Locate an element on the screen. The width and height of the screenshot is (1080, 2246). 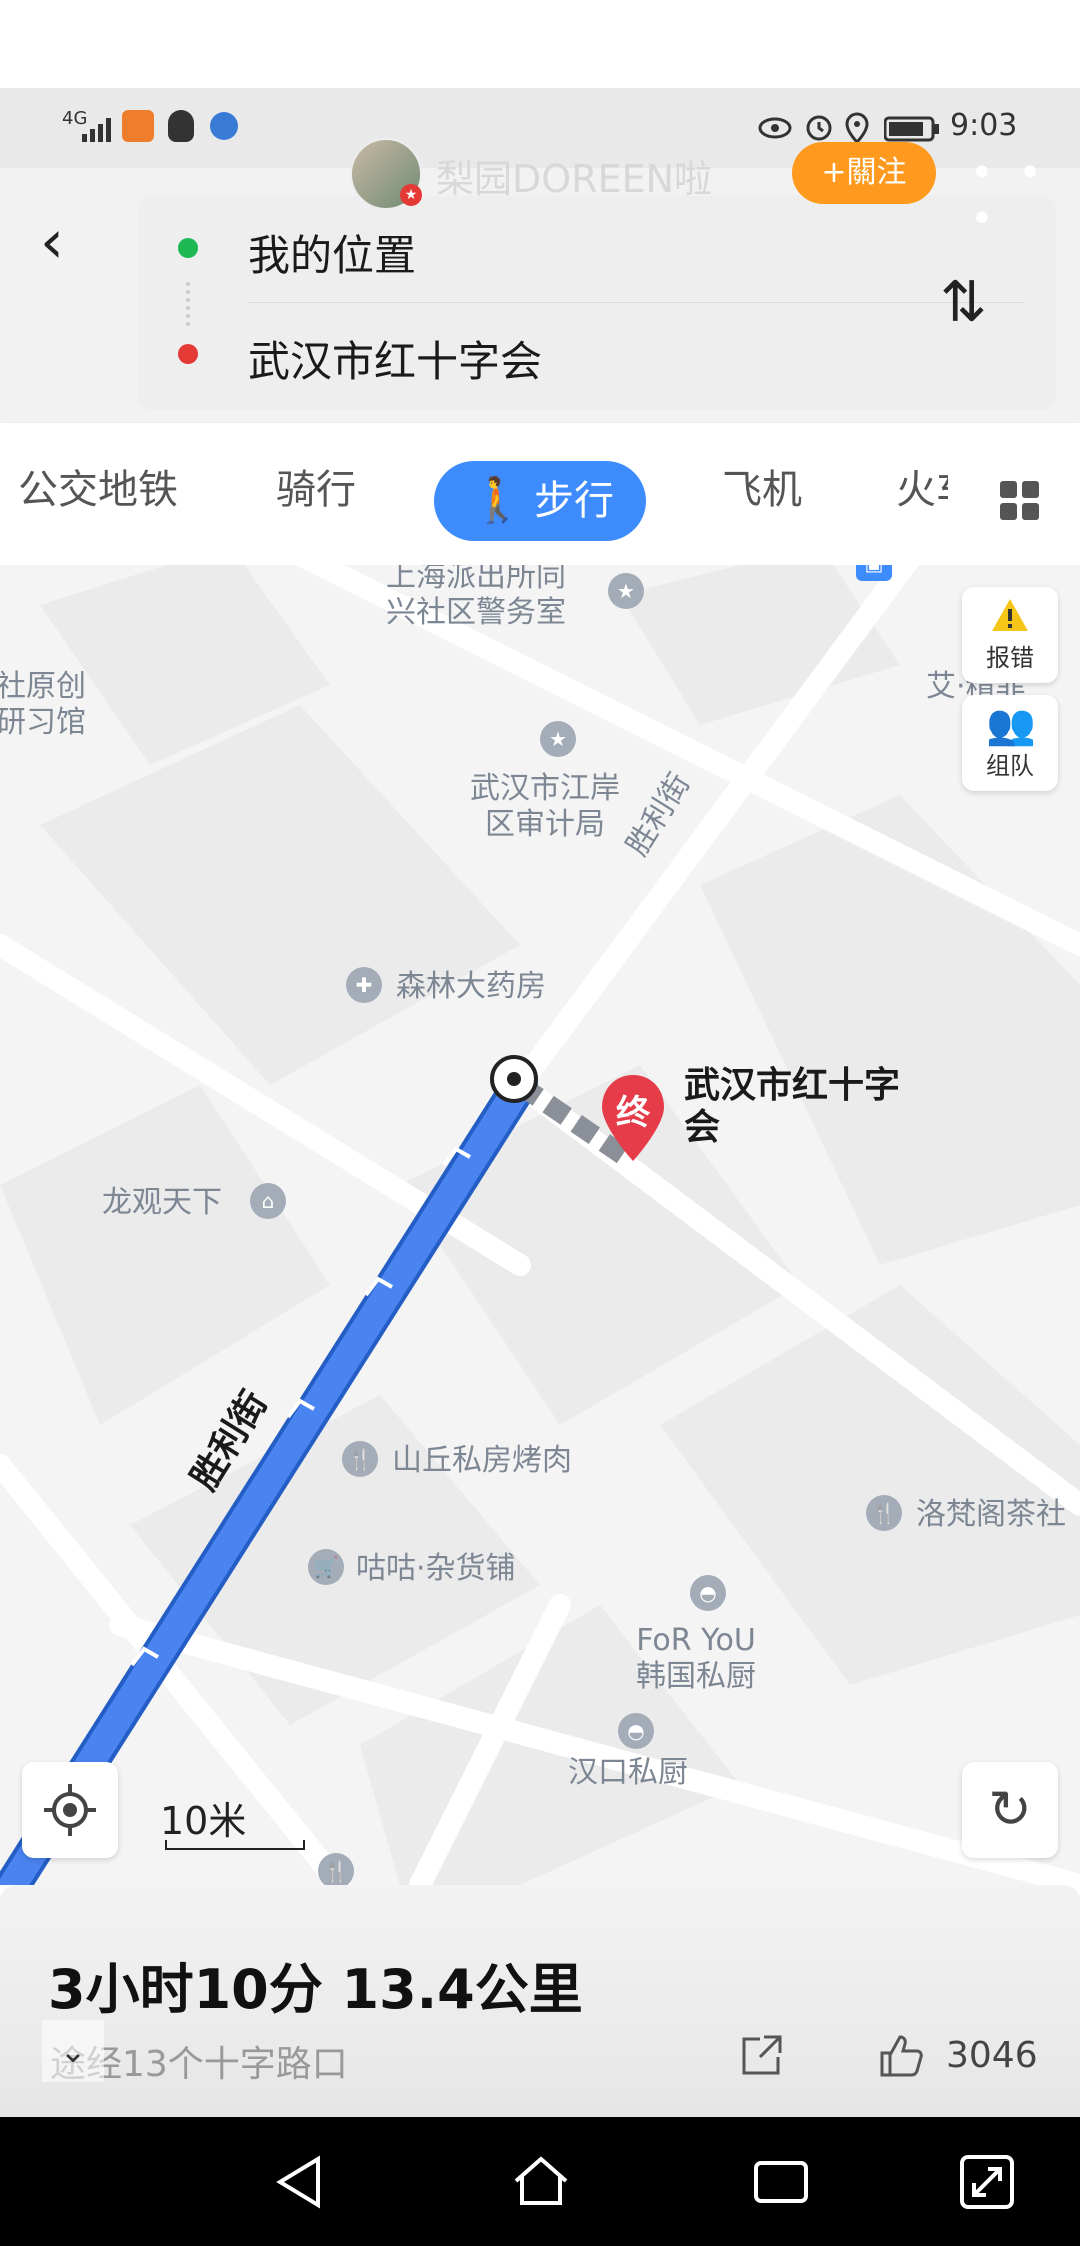
locate-me-button is located at coordinates (70, 1810).